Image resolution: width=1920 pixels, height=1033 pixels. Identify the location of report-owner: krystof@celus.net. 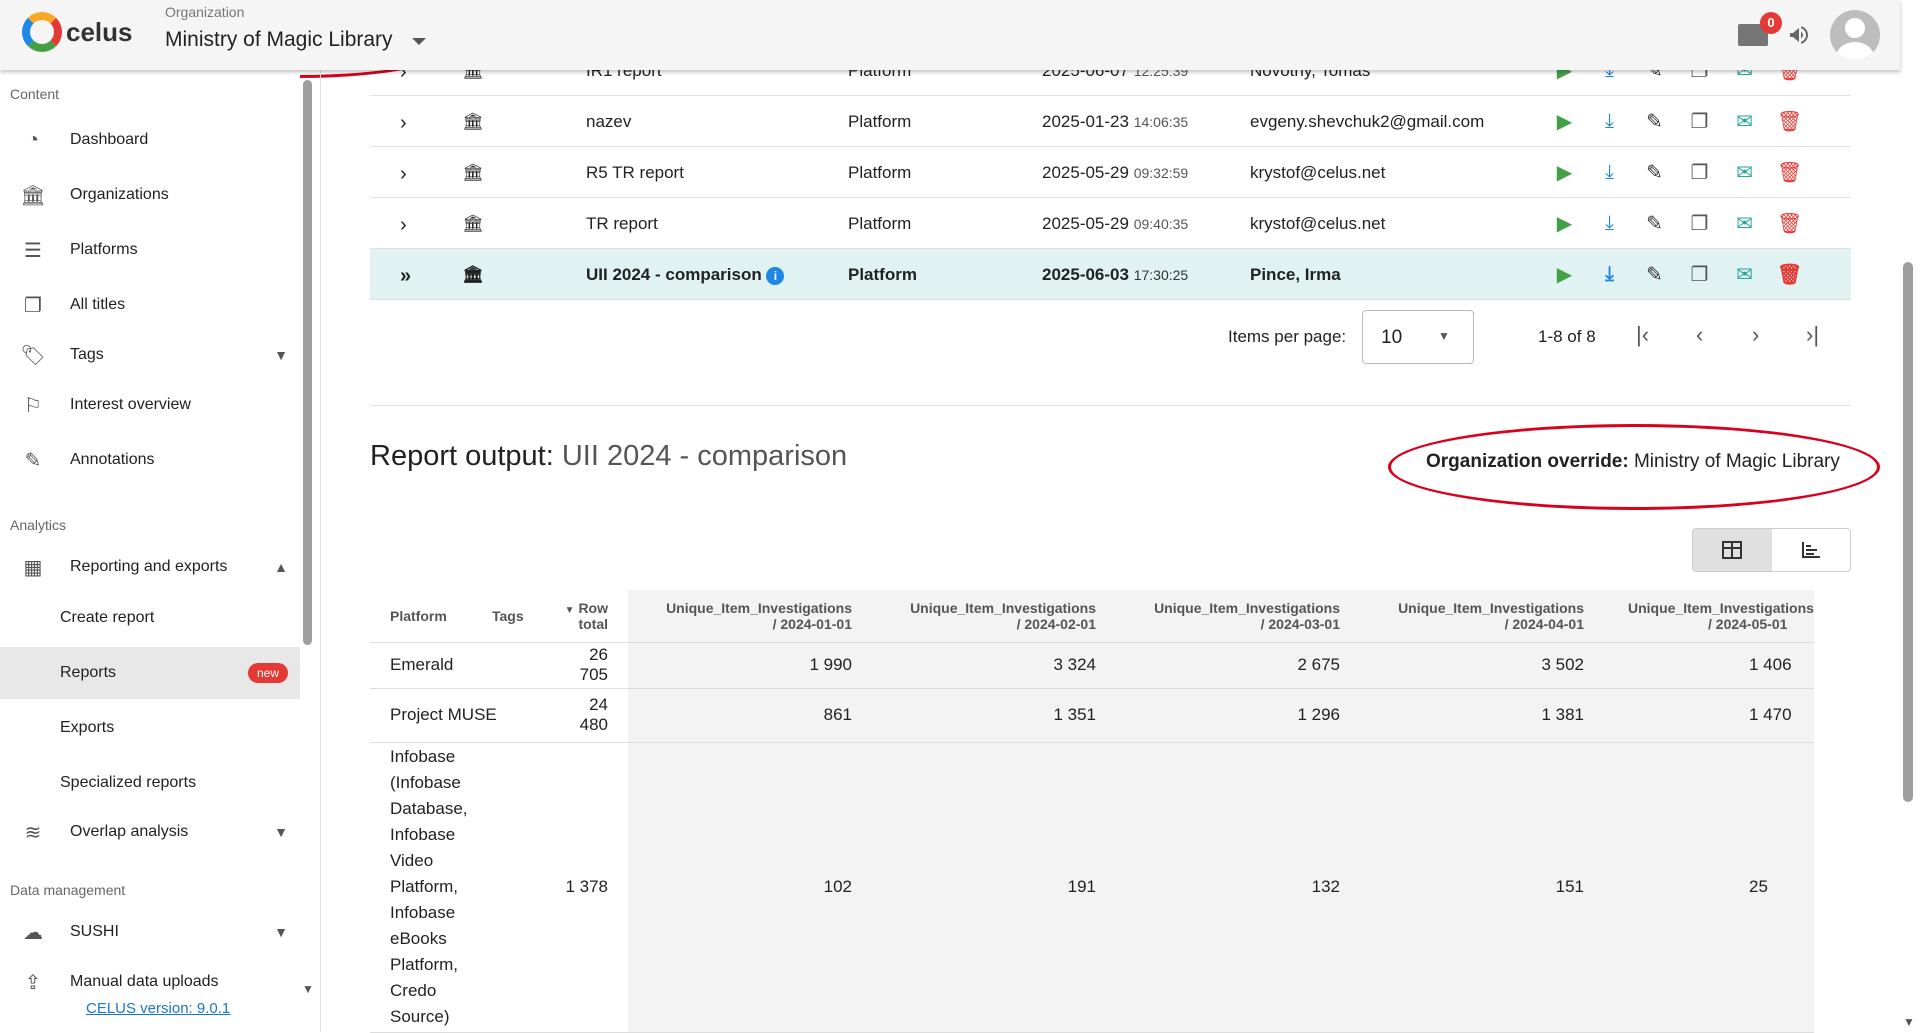
(1318, 172).